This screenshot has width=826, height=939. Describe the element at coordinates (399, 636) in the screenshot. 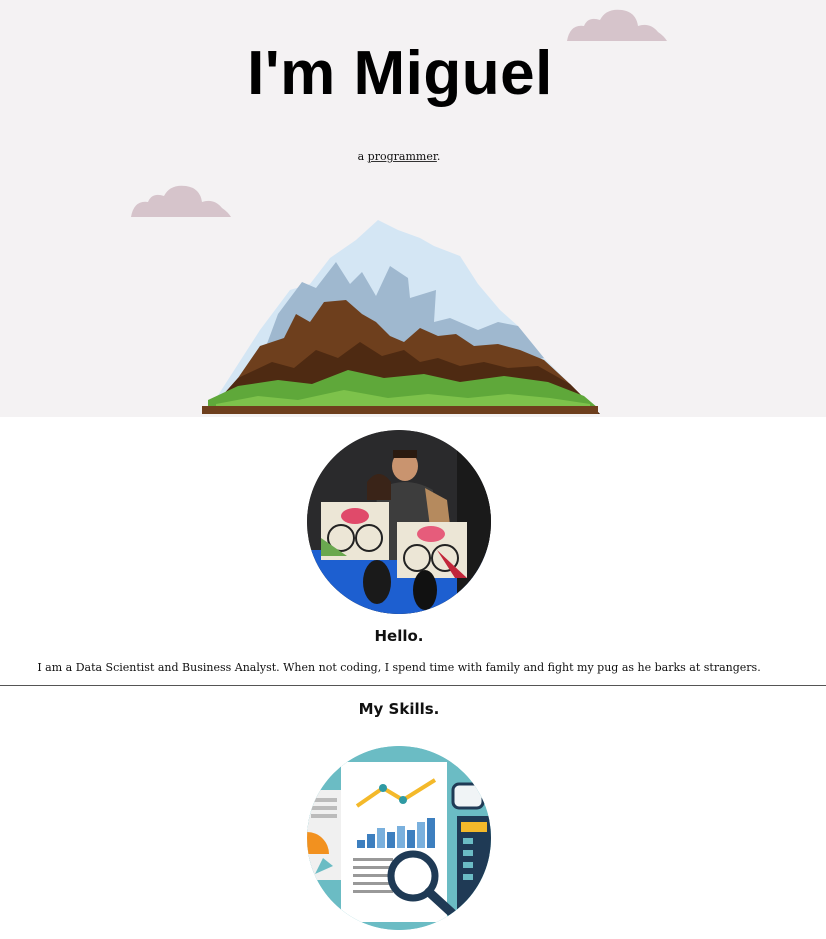

I see `about-heading: Hello.` at that location.